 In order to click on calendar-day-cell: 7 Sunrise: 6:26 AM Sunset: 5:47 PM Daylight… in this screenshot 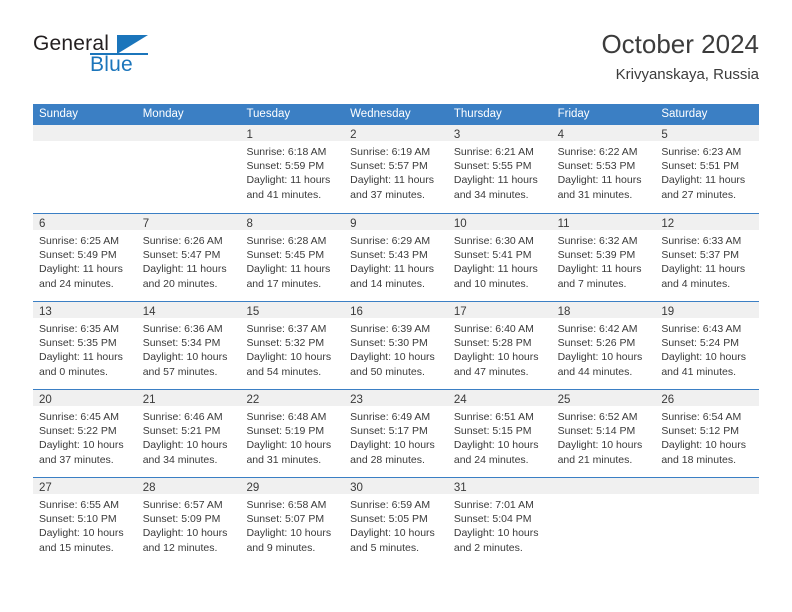, I will do `click(188, 257)`.